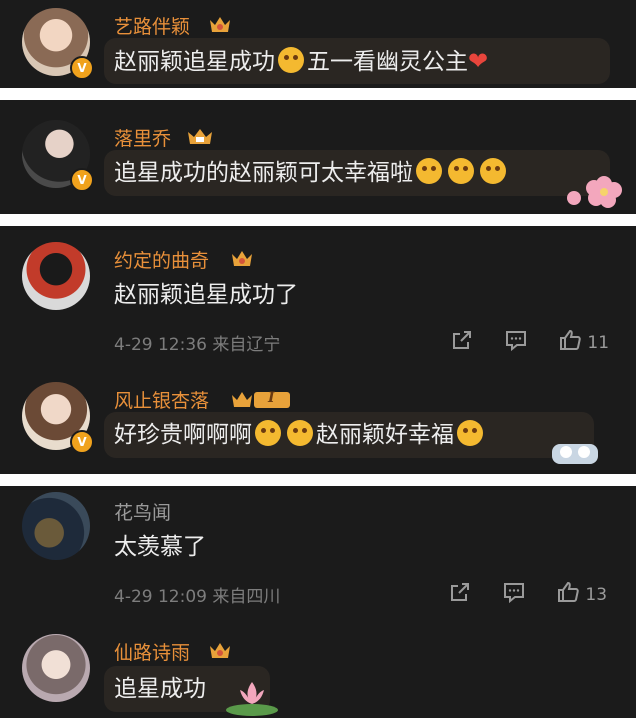  Describe the element at coordinates (142, 137) in the screenshot. I see `username: 落里乔` at that location.